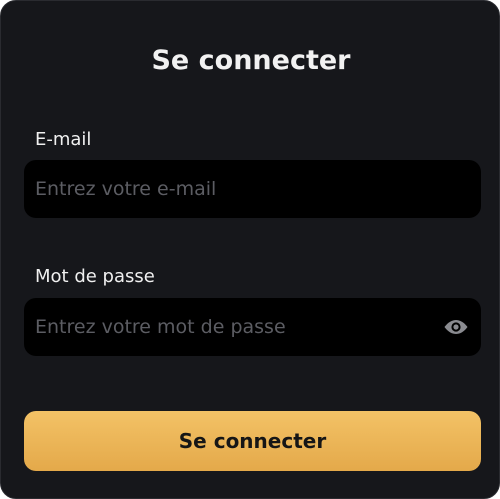 The width and height of the screenshot is (500, 499). I want to click on email-label: E-mail, so click(63, 139).